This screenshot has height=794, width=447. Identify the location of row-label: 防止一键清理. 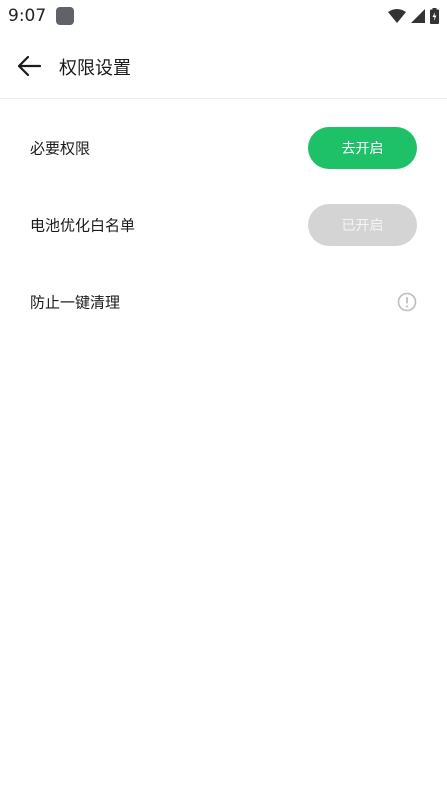
(75, 302).